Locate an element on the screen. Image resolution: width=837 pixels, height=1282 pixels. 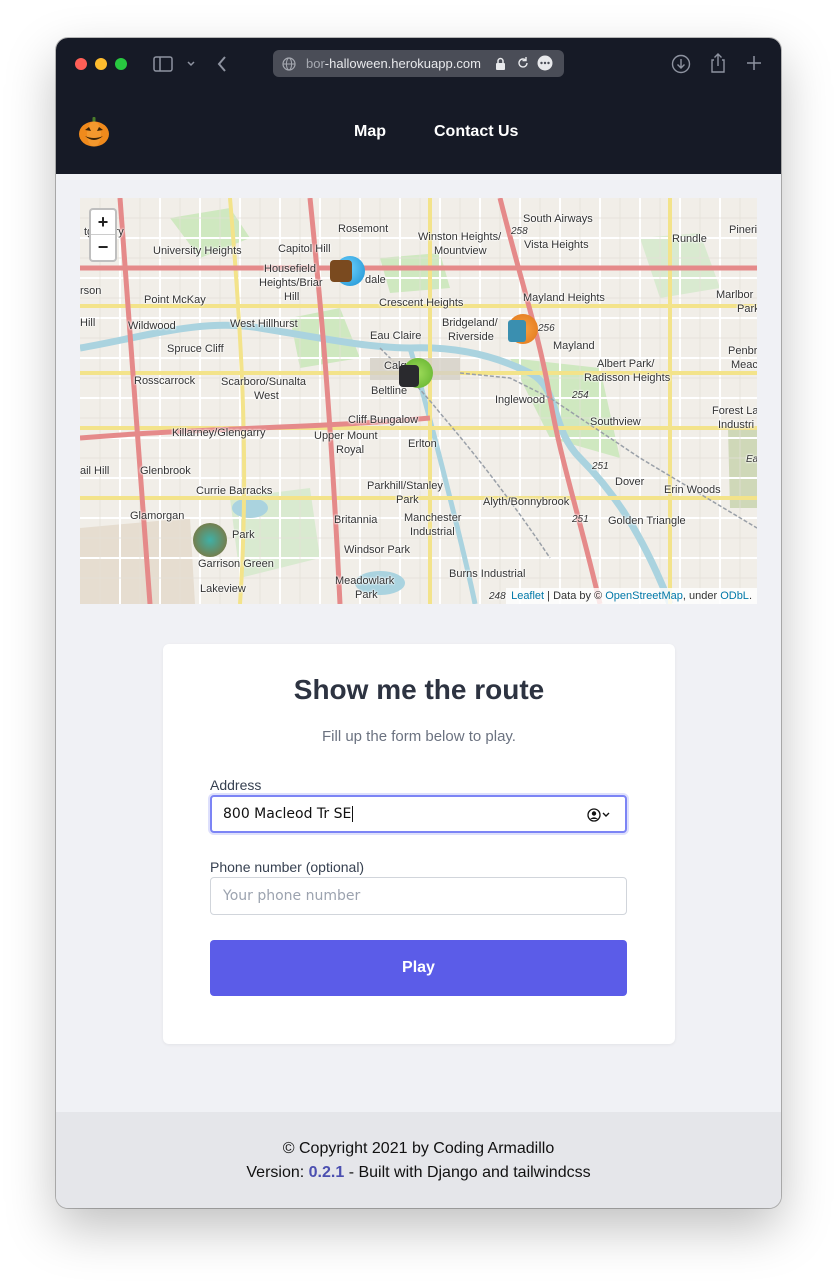
phone-input: Your phone number is located at coordinates (418, 896).